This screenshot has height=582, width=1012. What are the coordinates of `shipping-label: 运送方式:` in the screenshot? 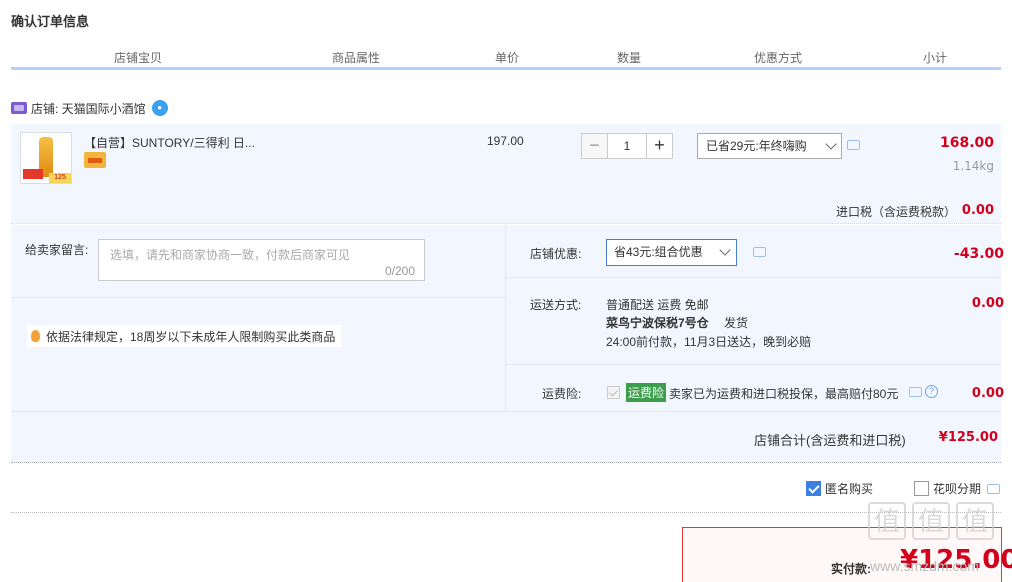 It's located at (556, 305).